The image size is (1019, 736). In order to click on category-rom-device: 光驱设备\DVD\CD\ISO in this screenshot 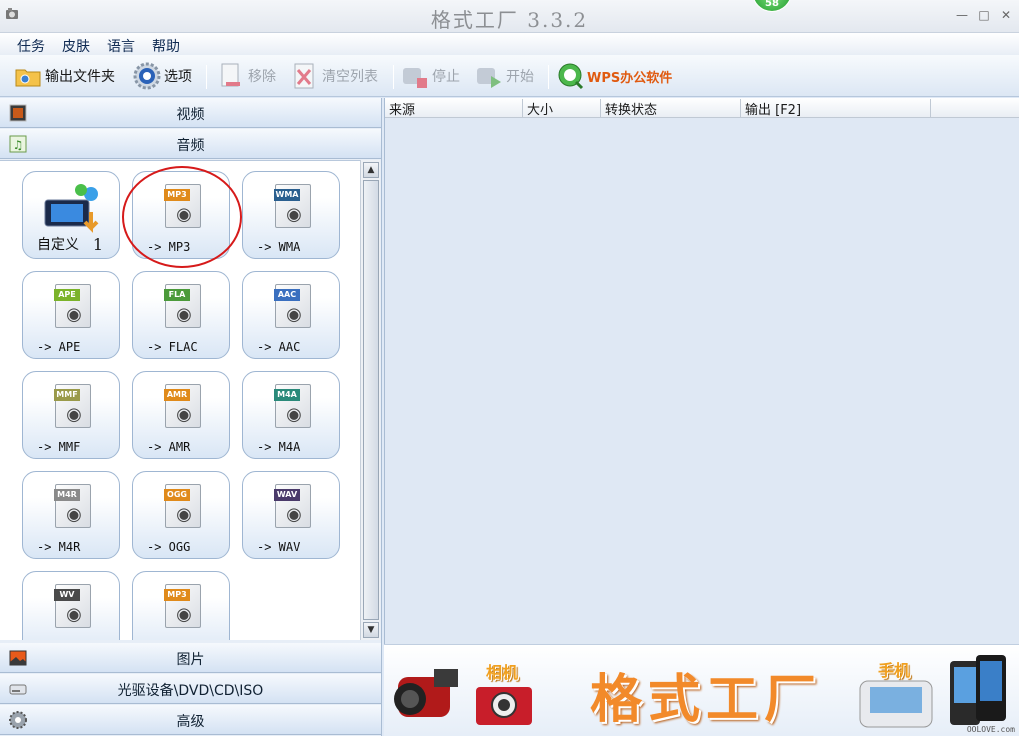, I will do `click(190, 689)`.